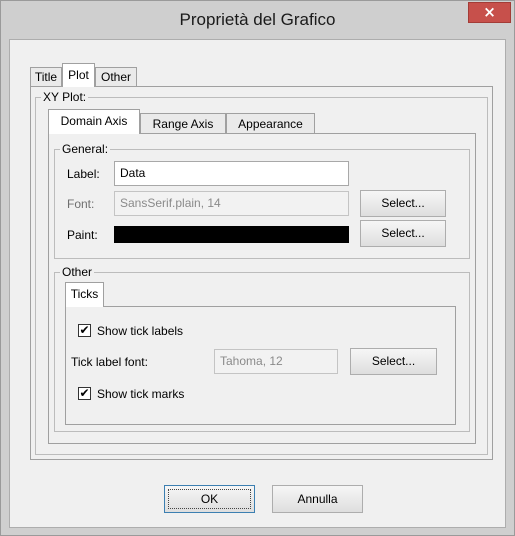  What do you see at coordinates (94, 121) in the screenshot?
I see `tab-domain-axis: Domain Axis` at bounding box center [94, 121].